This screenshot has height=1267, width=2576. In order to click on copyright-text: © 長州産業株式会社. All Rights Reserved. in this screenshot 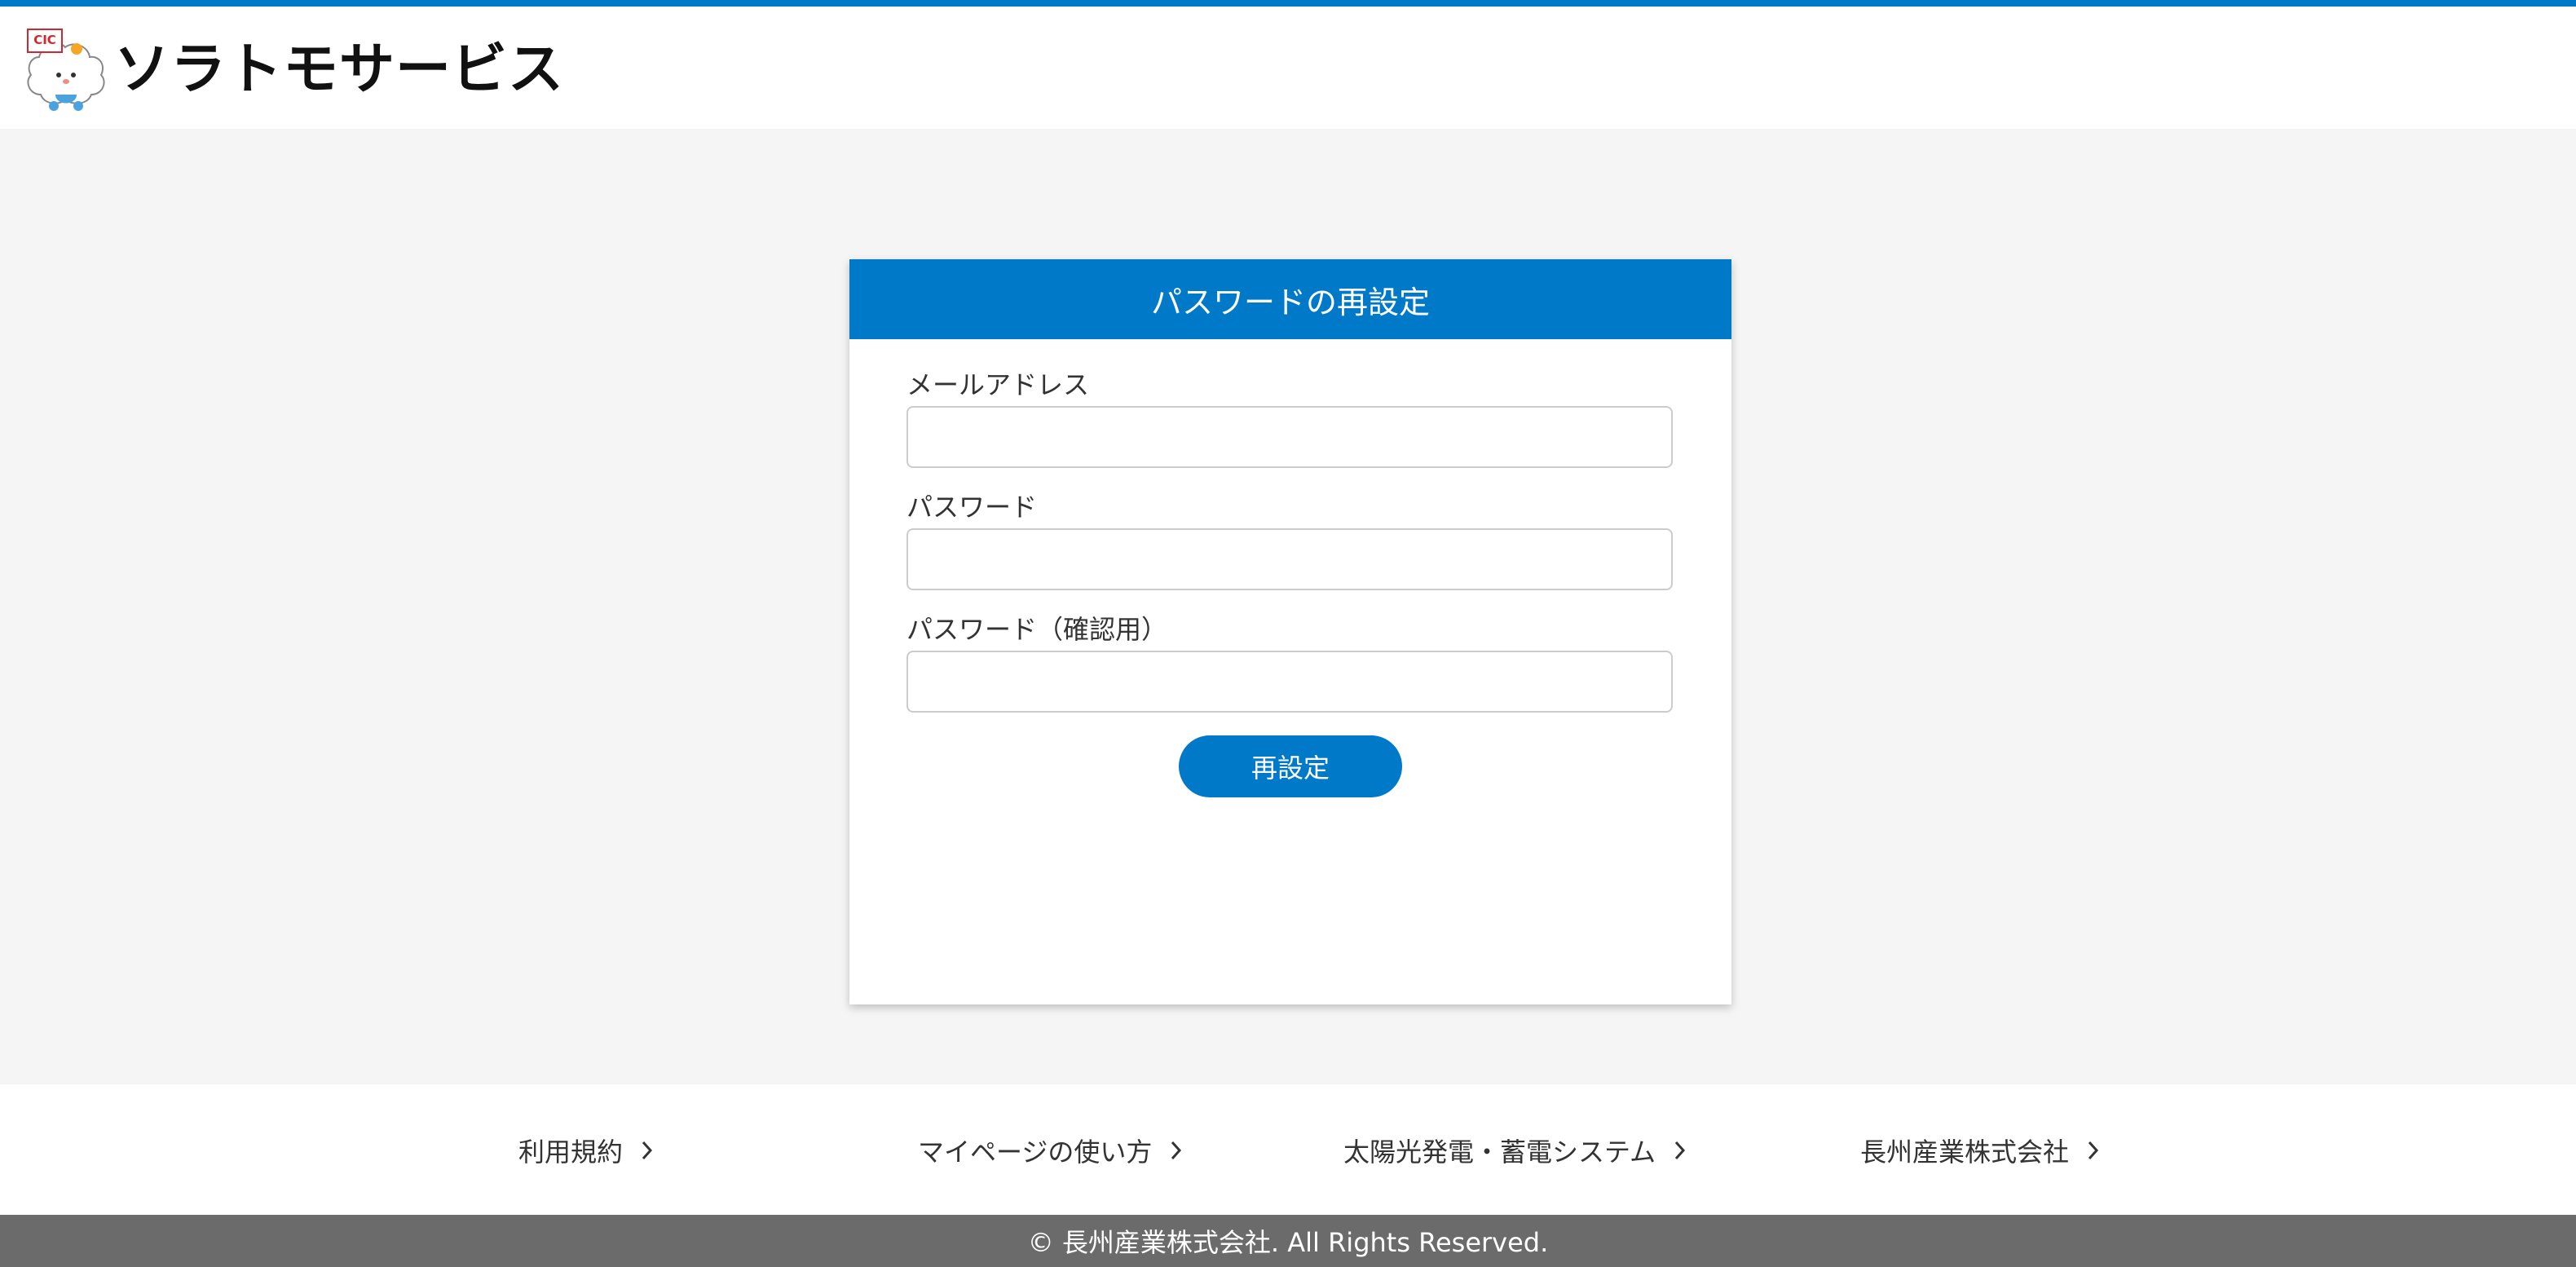, I will do `click(1288, 1242)`.